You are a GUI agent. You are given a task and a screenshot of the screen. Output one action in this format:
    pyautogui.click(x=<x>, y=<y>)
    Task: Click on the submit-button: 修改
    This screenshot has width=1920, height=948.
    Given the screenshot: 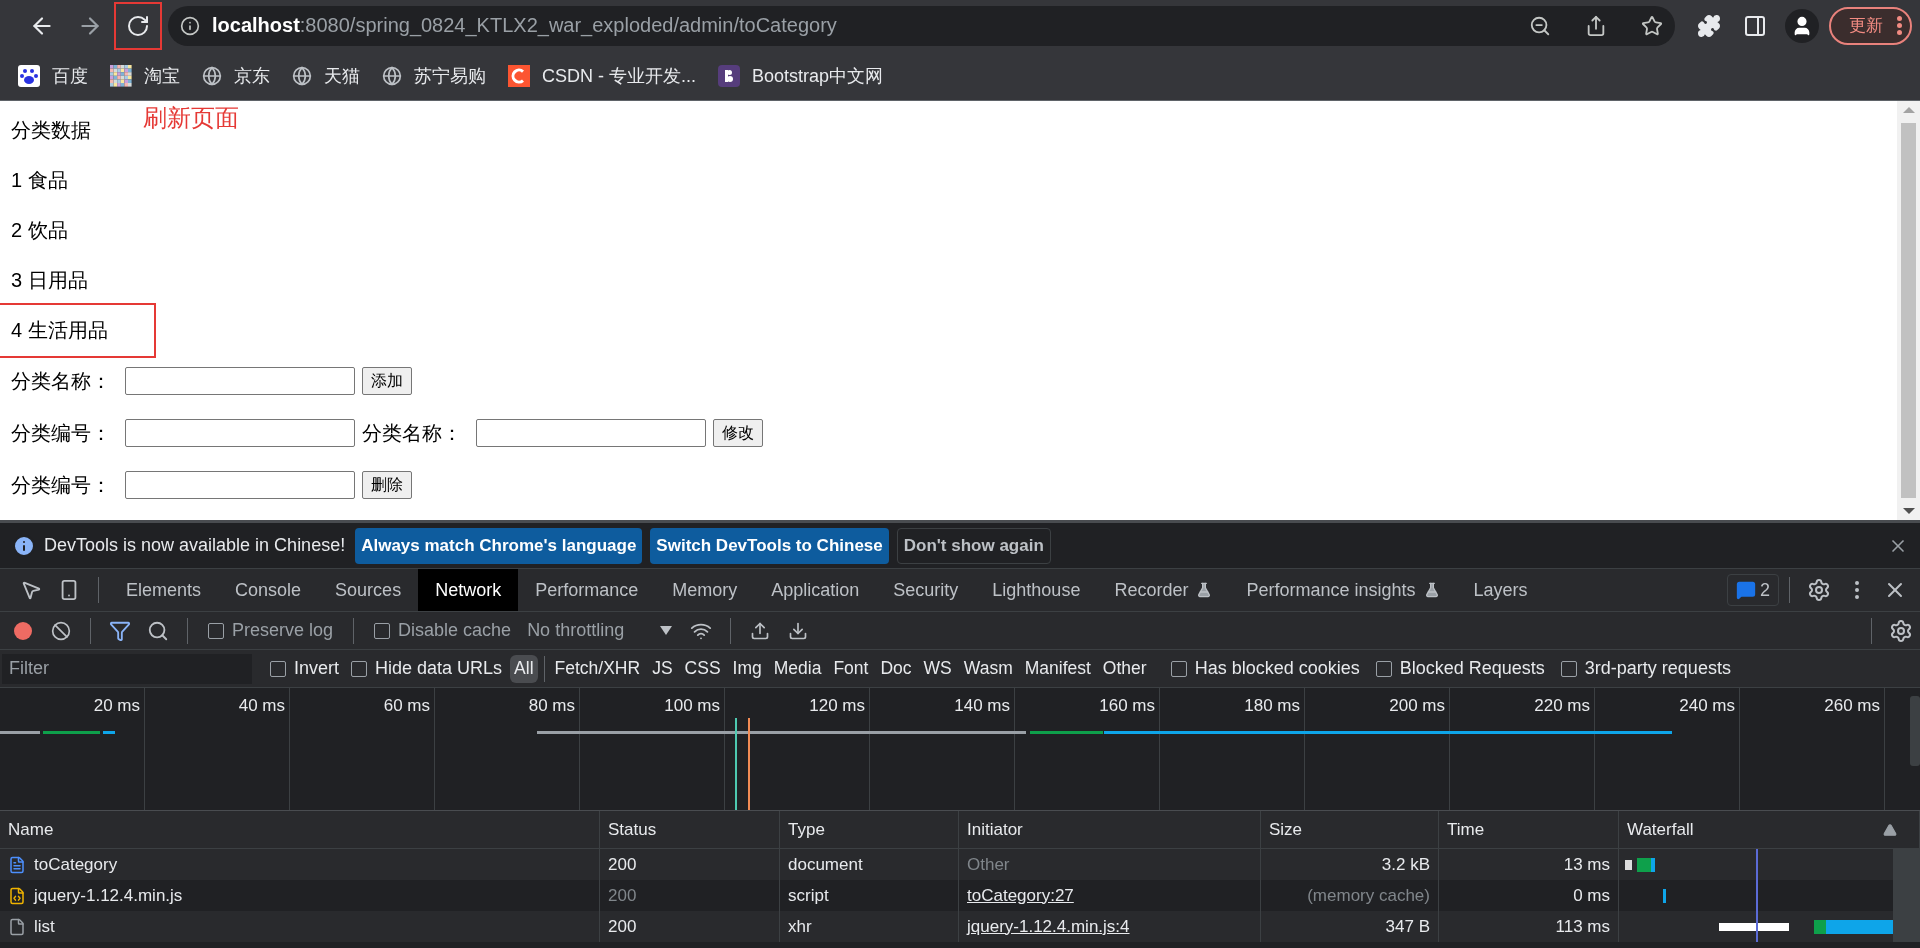 What is the action you would take?
    pyautogui.click(x=738, y=433)
    